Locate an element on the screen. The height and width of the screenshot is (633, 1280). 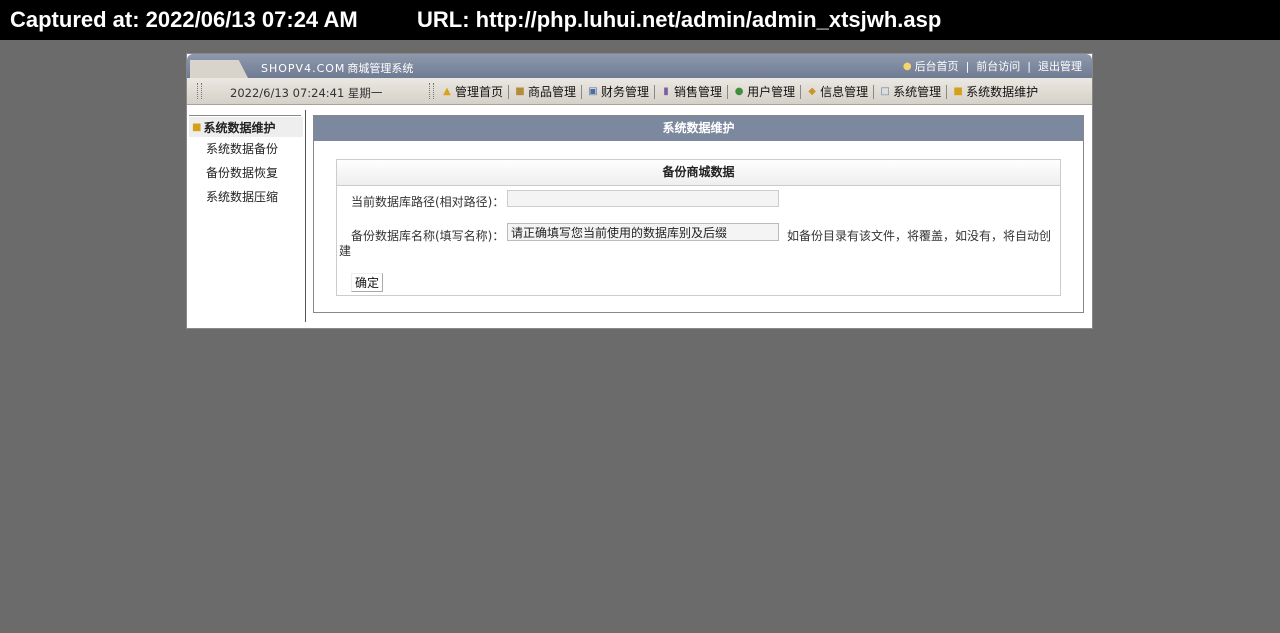
path-field is located at coordinates (643, 198).